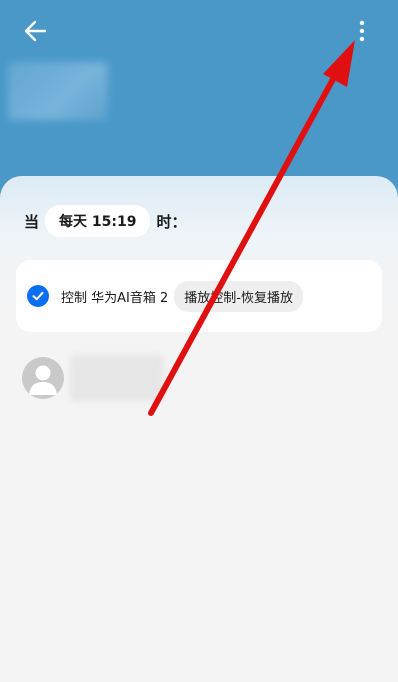  What do you see at coordinates (115, 298) in the screenshot?
I see `action-label: 控制 华为AI音箱 2` at bounding box center [115, 298].